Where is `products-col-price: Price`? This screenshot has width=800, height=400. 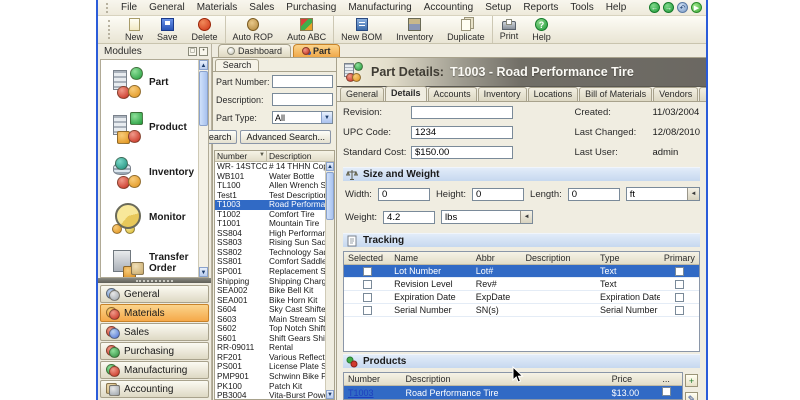 products-col-price: Price is located at coordinates (633, 379).